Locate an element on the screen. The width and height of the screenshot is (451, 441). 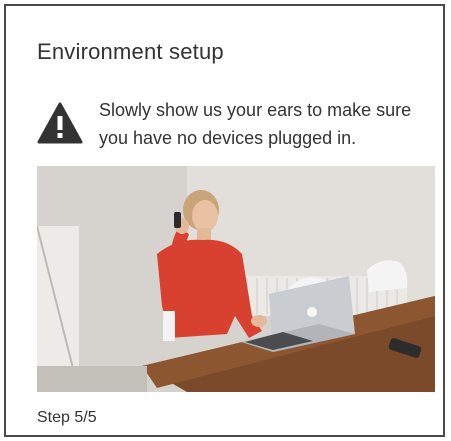
warning-triangle-icon is located at coordinates (60, 123).